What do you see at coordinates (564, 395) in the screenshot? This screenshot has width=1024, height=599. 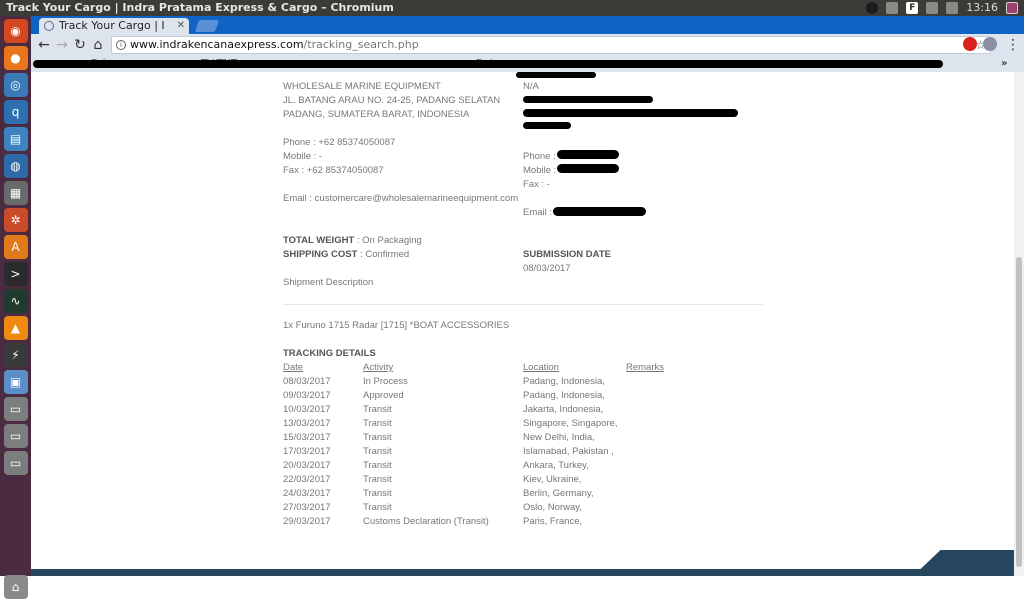 I see `tracking-location: Padang, Indonesia,` at bounding box center [564, 395].